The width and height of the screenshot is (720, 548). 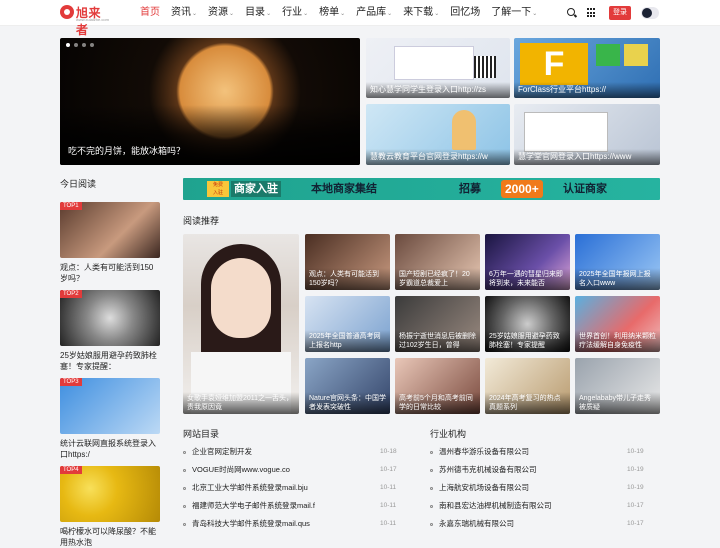 I want to click on reading-card: 高考前5个月和高考前同学的日常比较, so click(x=437, y=386).